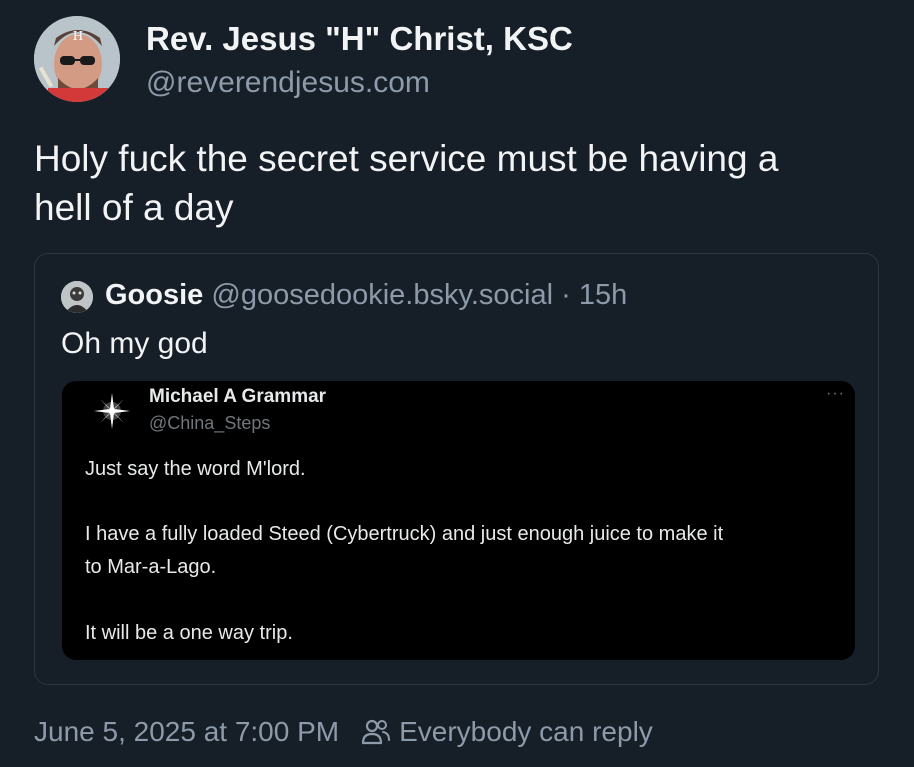 This screenshot has height=767, width=914. What do you see at coordinates (359, 39) in the screenshot?
I see `author-display-name: Rev. Jesus "H" Christ, KSC` at bounding box center [359, 39].